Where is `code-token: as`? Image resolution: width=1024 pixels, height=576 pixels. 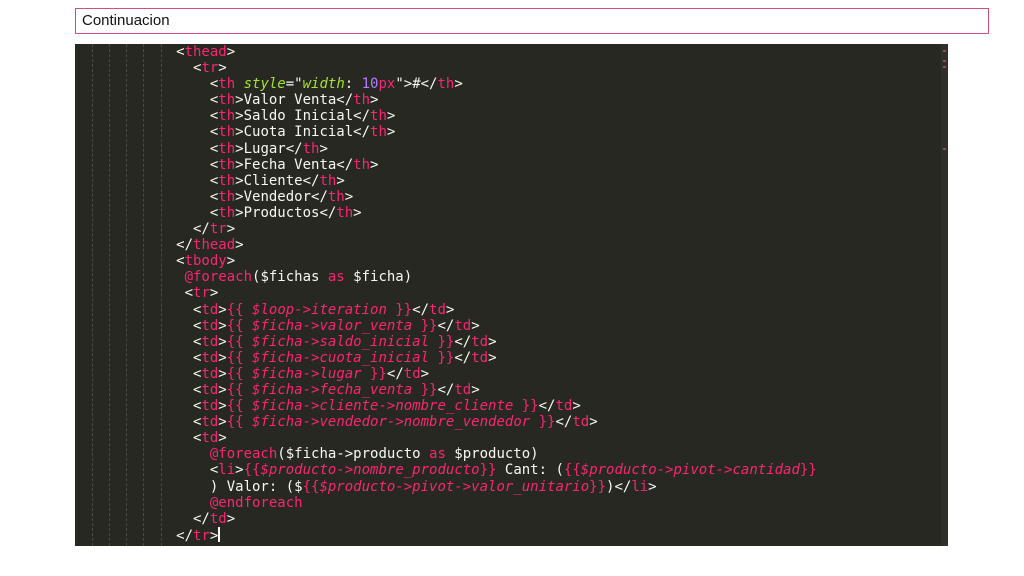
code-token: as is located at coordinates (437, 454).